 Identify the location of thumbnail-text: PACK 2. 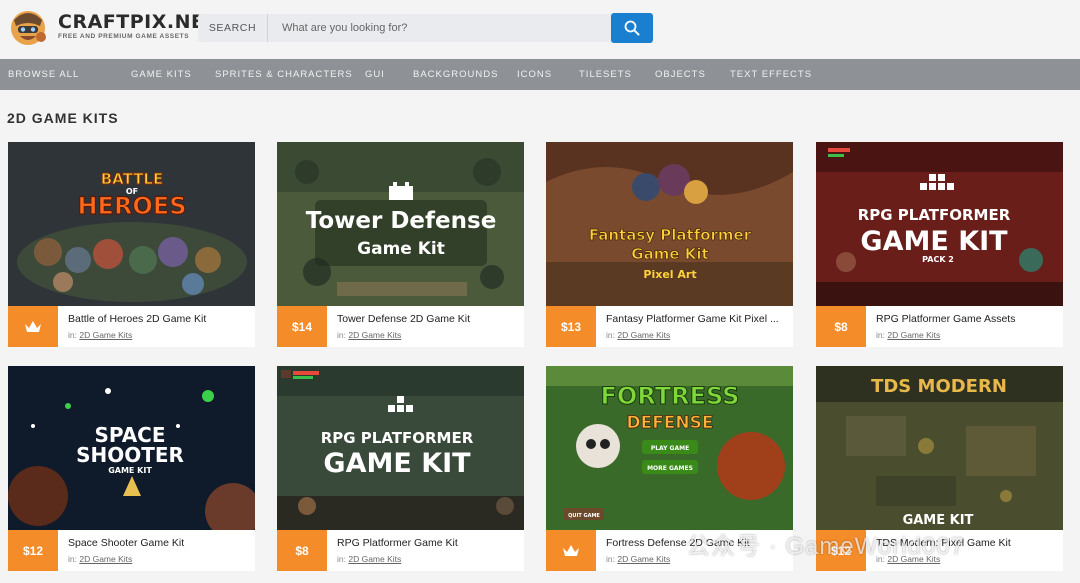
(938, 259).